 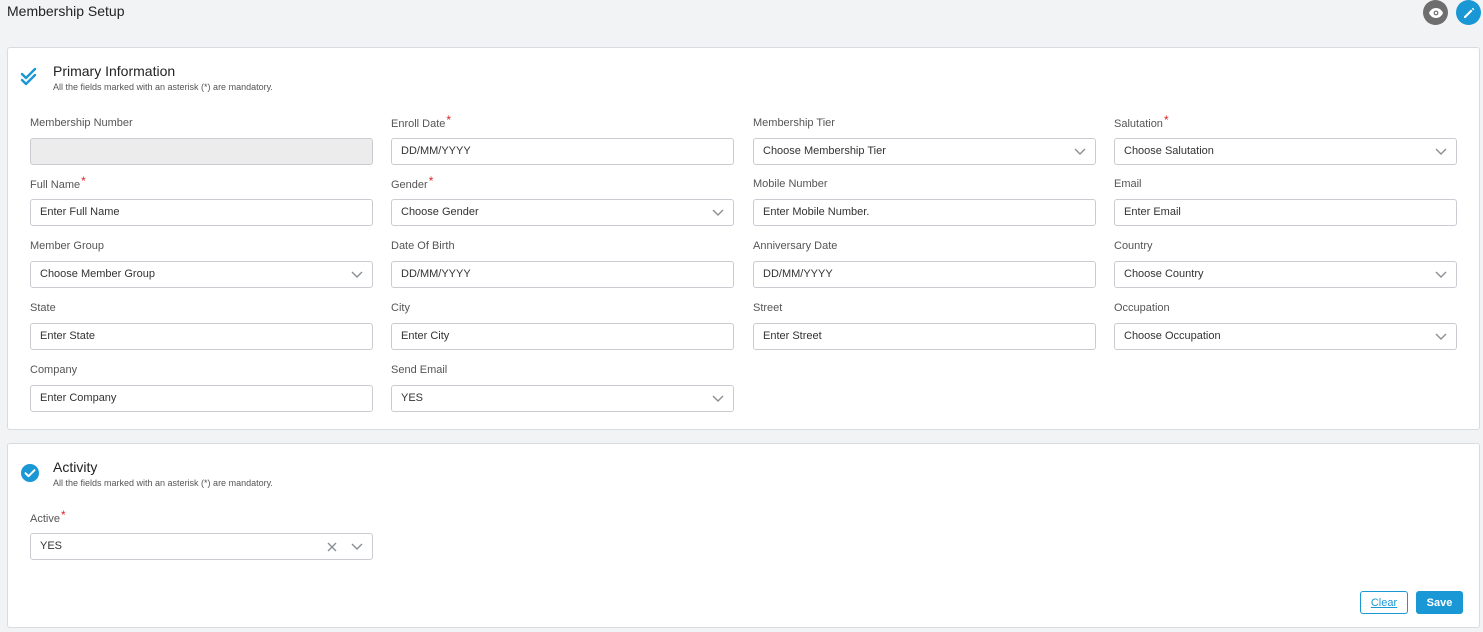 What do you see at coordinates (48, 516) in the screenshot?
I see `active-label: Active*` at bounding box center [48, 516].